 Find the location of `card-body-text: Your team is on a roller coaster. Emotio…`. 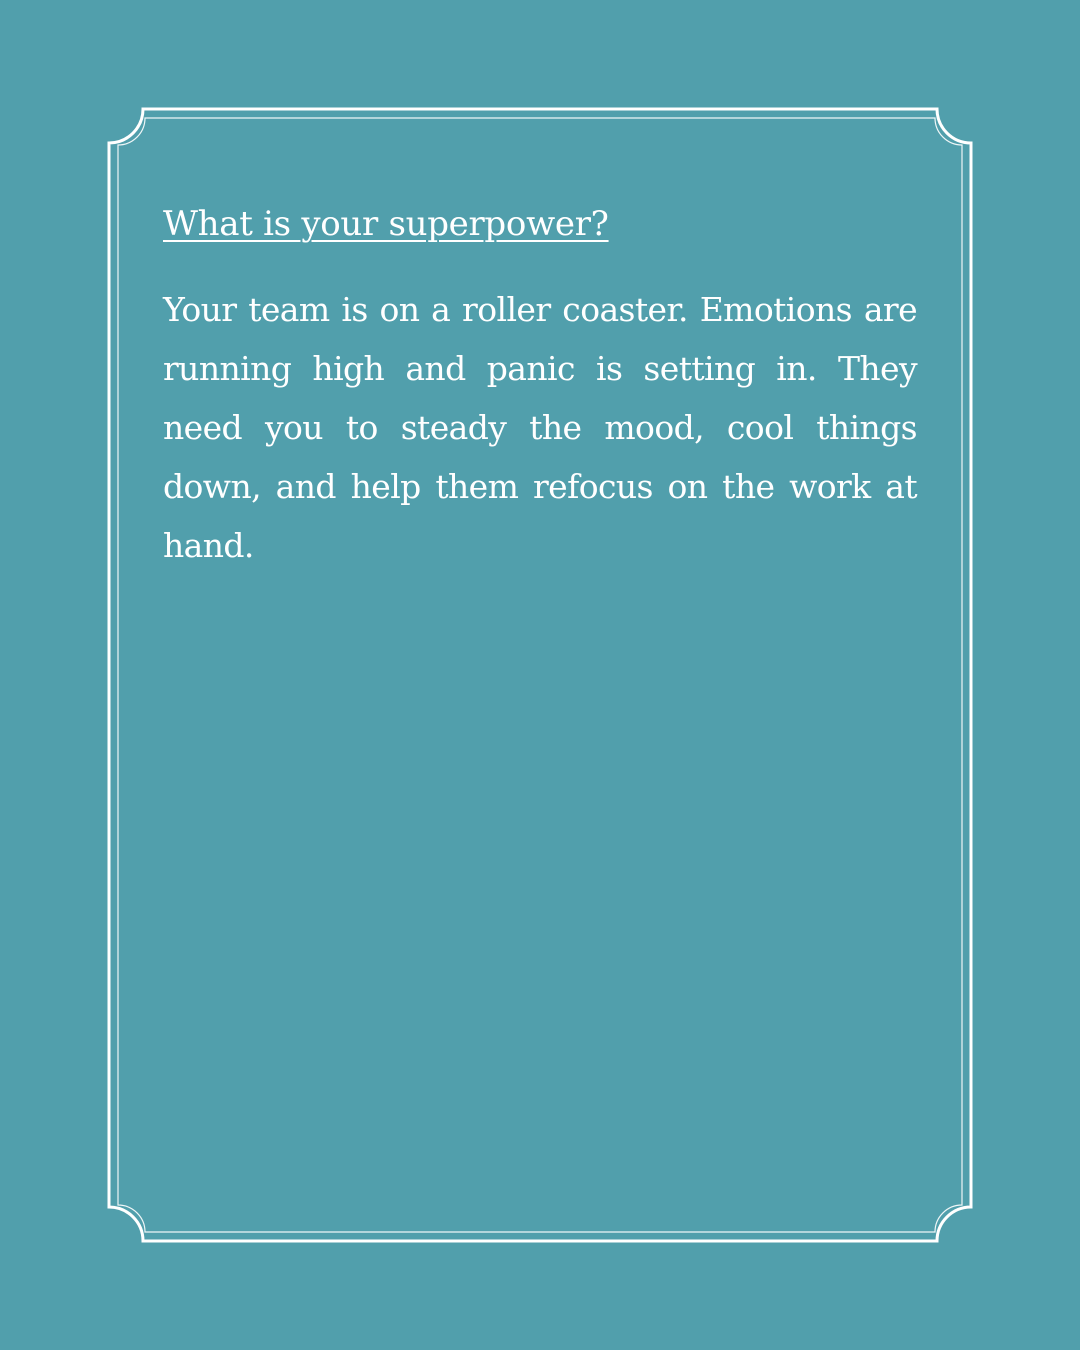

card-body-text: Your team is on a roller coaster. Emotio… is located at coordinates (540, 427).